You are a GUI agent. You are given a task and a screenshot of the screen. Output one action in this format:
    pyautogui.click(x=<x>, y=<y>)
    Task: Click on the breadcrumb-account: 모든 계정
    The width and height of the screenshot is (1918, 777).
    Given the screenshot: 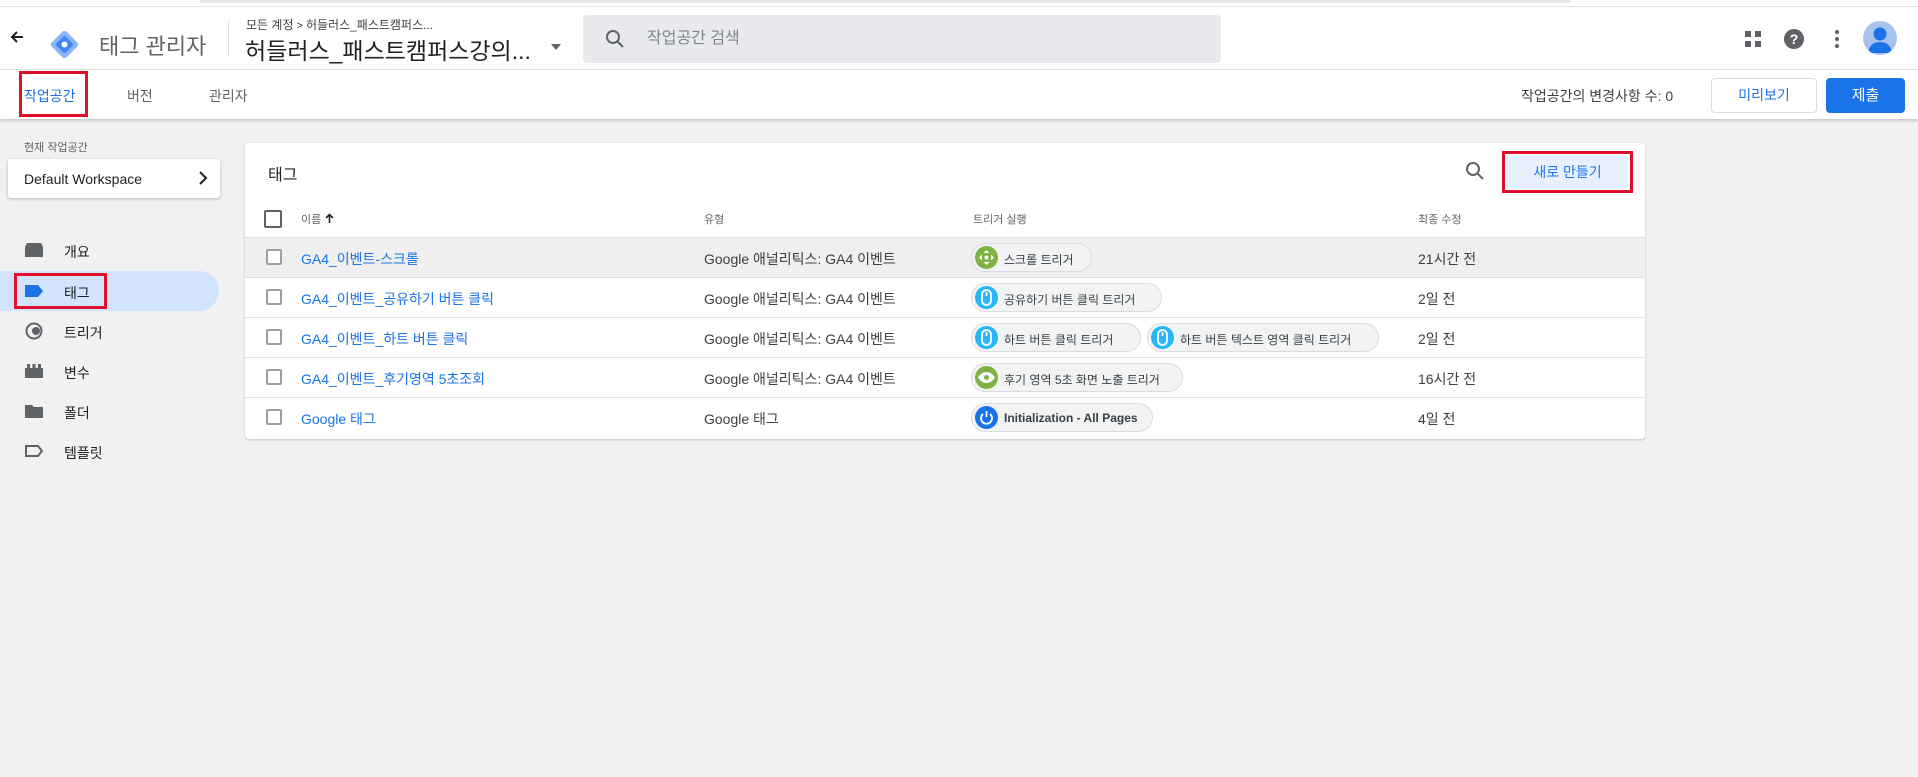 What is the action you would take?
    pyautogui.click(x=270, y=25)
    